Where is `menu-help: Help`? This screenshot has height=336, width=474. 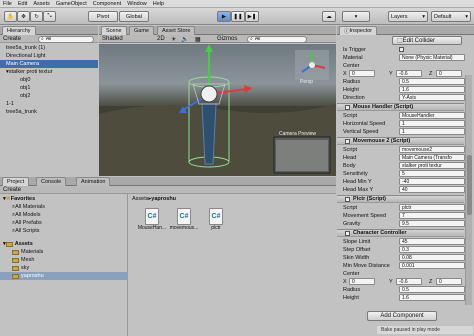 menu-help: Help is located at coordinates (158, 4).